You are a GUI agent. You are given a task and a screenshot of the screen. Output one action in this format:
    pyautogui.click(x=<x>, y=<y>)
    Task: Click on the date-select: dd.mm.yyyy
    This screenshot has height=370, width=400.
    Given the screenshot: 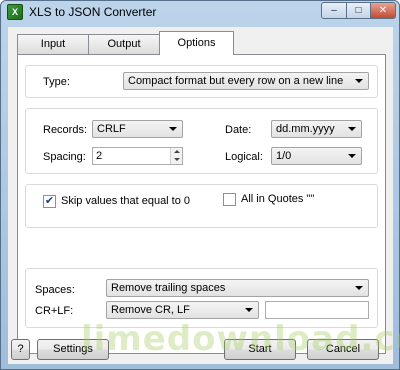 What is the action you would take?
    pyautogui.click(x=316, y=129)
    